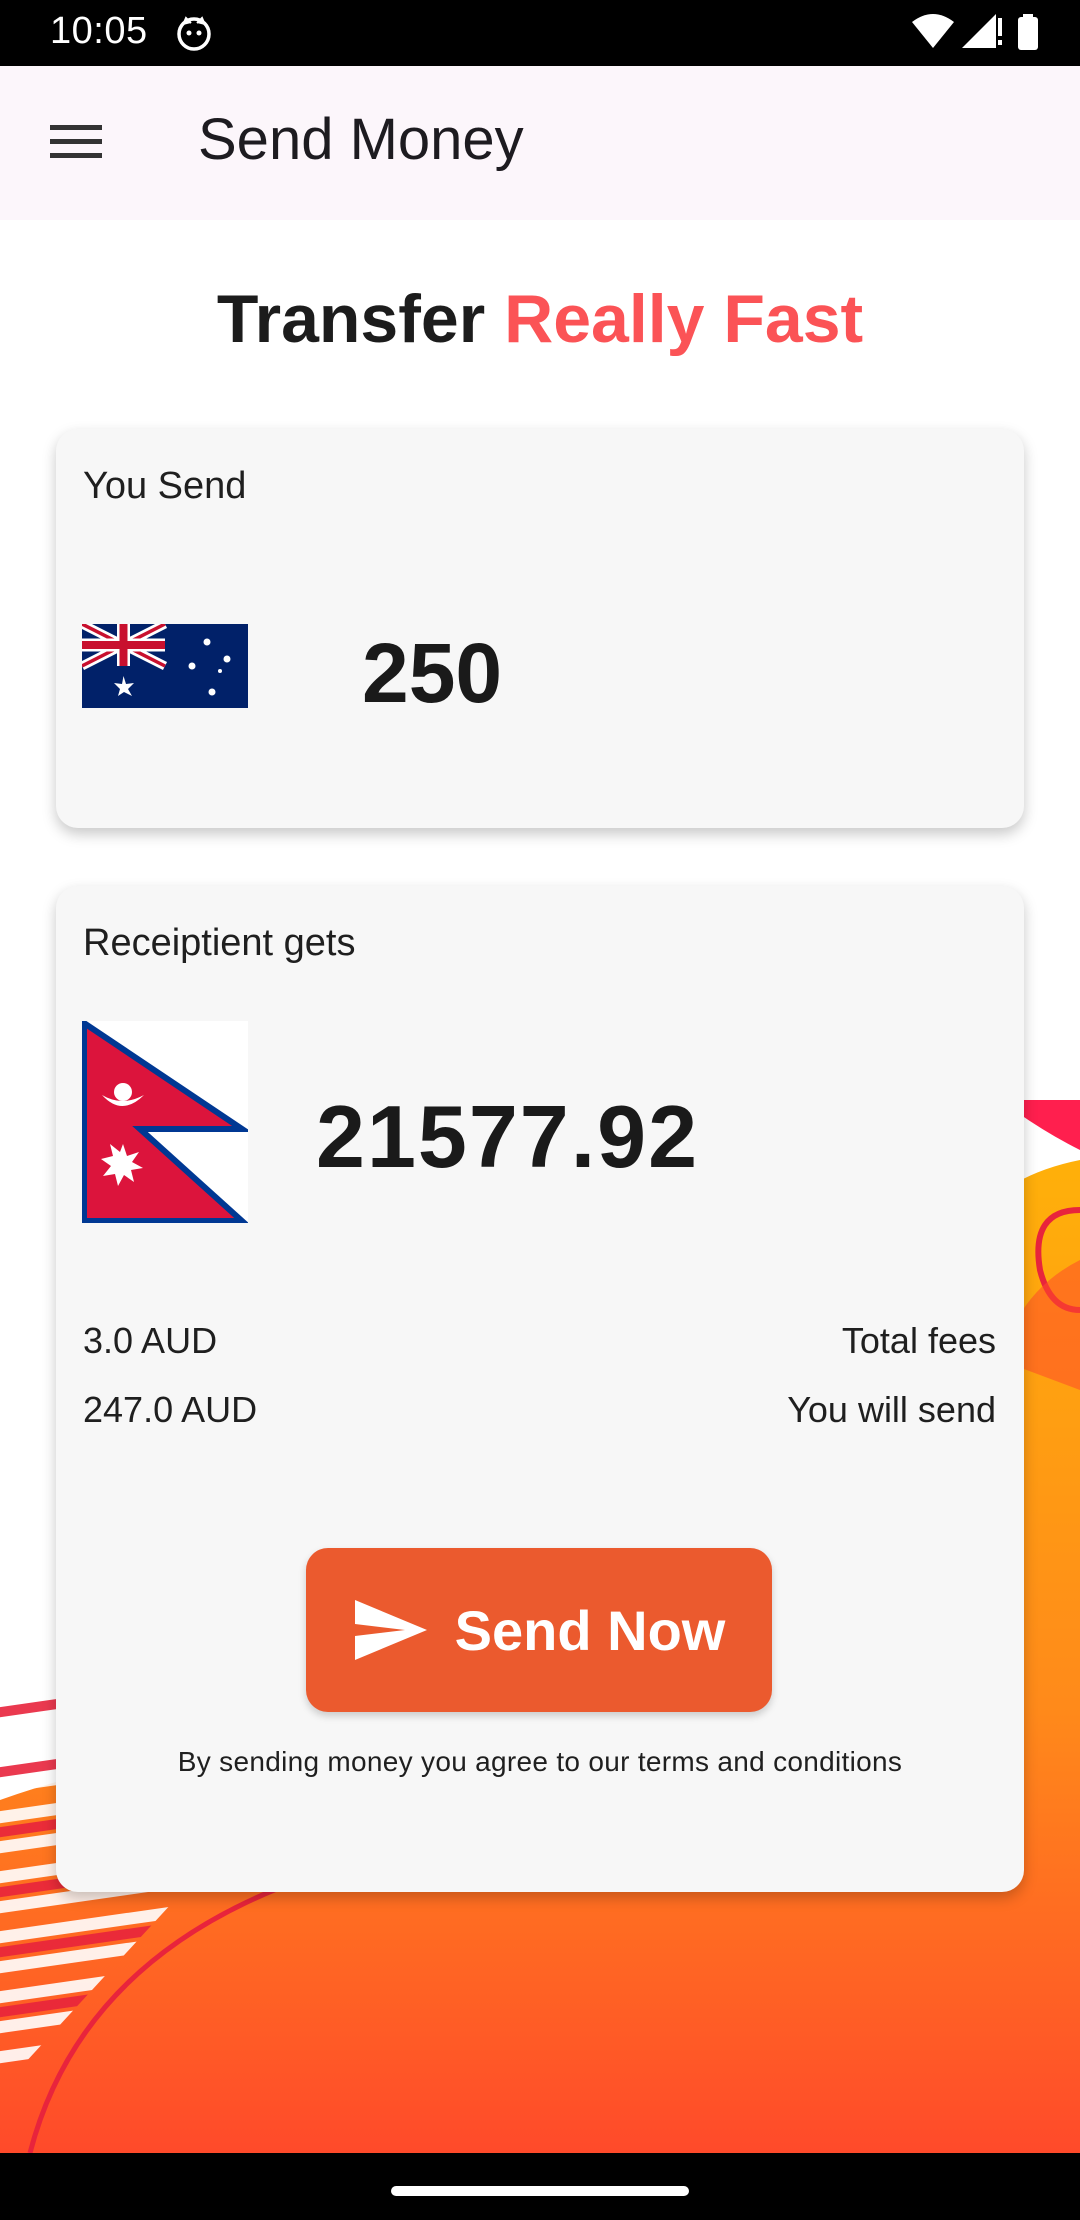  I want to click on send-amount: 250, so click(432, 673).